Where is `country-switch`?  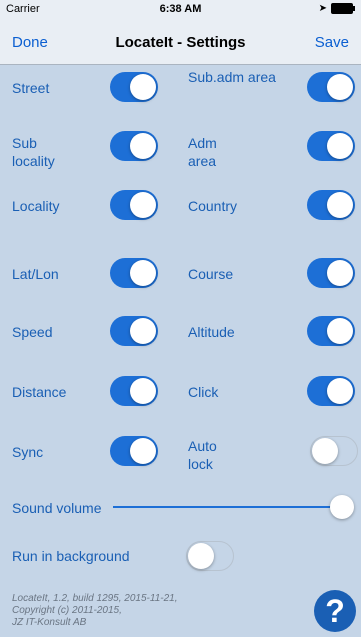 country-switch is located at coordinates (331, 205).